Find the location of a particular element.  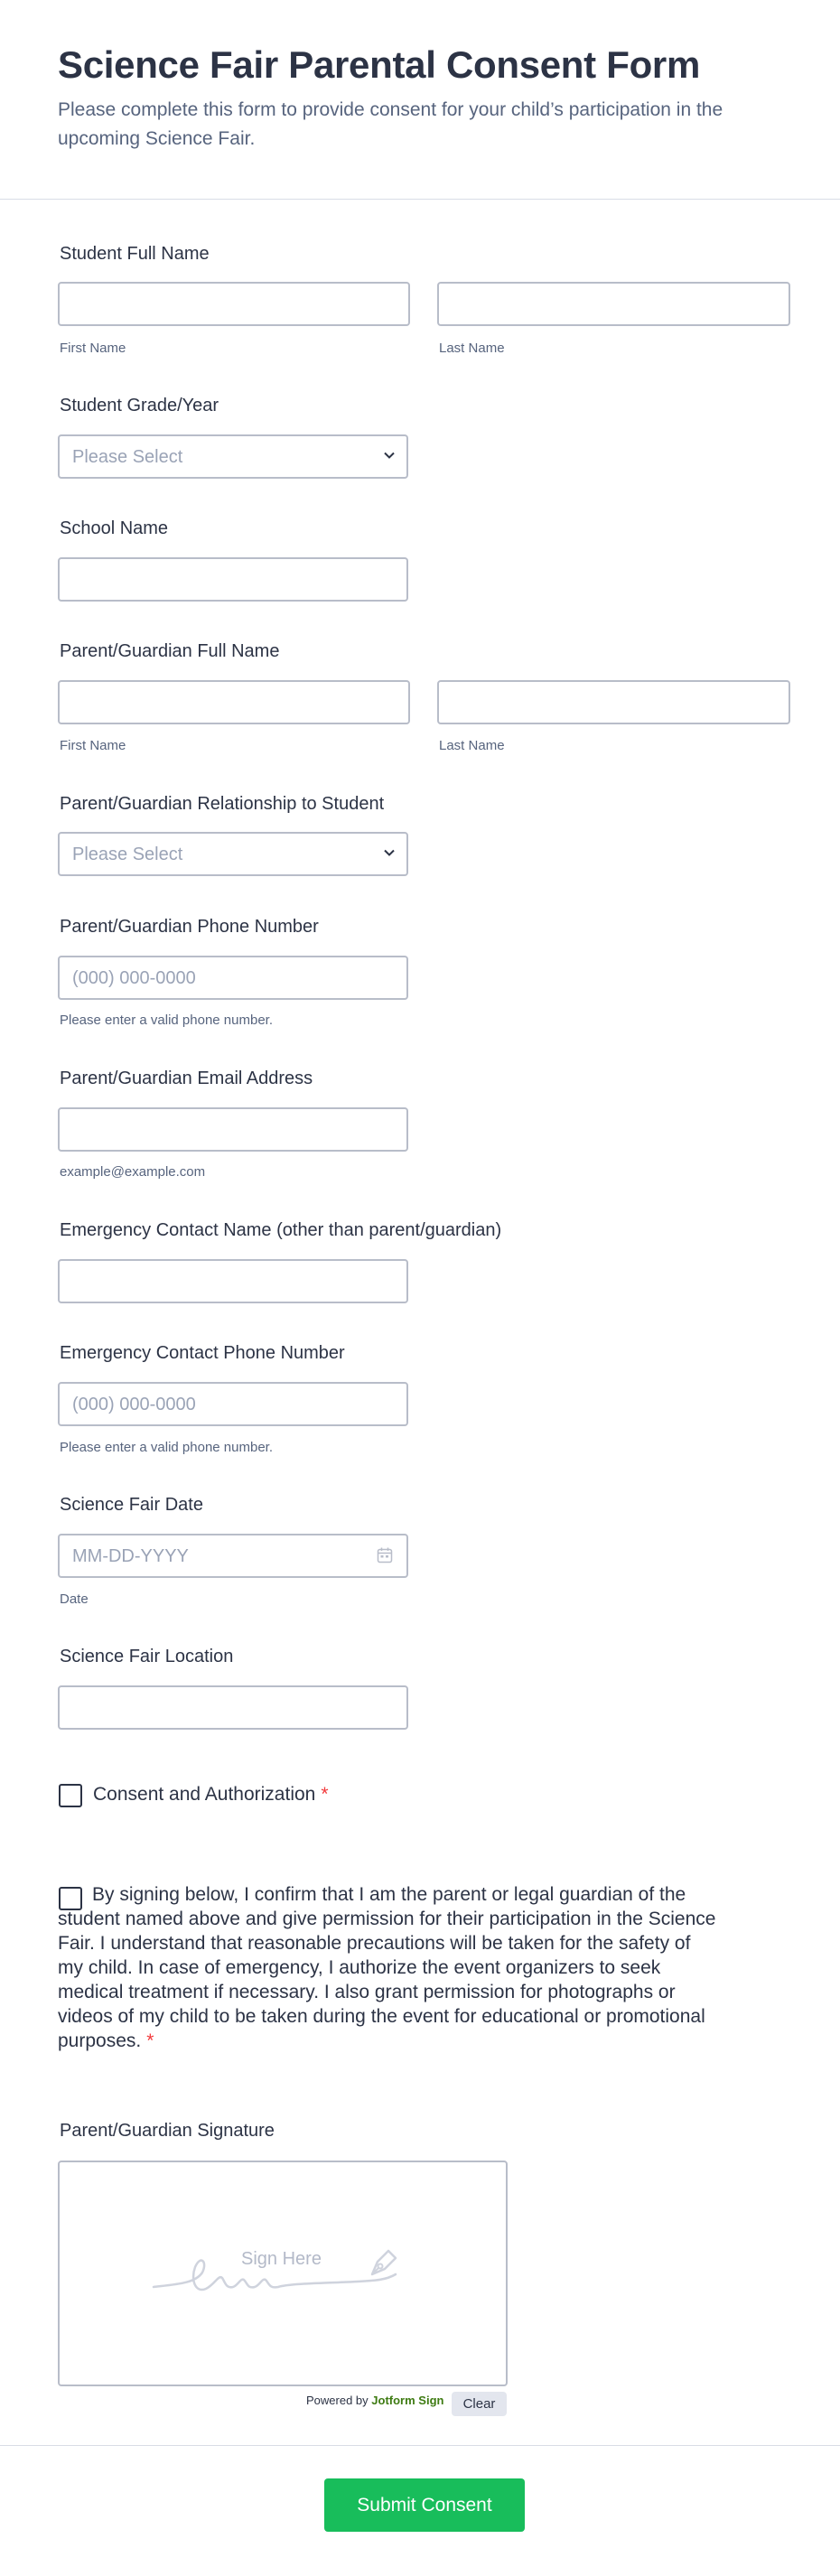

grade-label: Student Grade/Year is located at coordinates (139, 405).